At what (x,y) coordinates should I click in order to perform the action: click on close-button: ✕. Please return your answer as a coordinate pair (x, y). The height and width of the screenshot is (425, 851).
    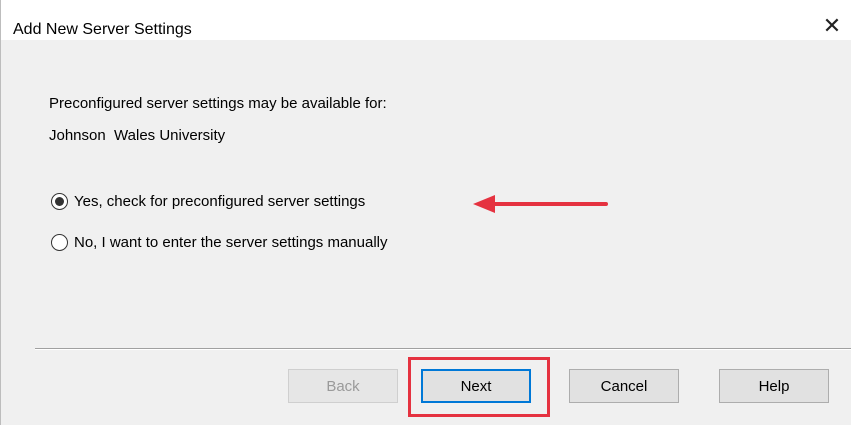
    Looking at the image, I should click on (831, 26).